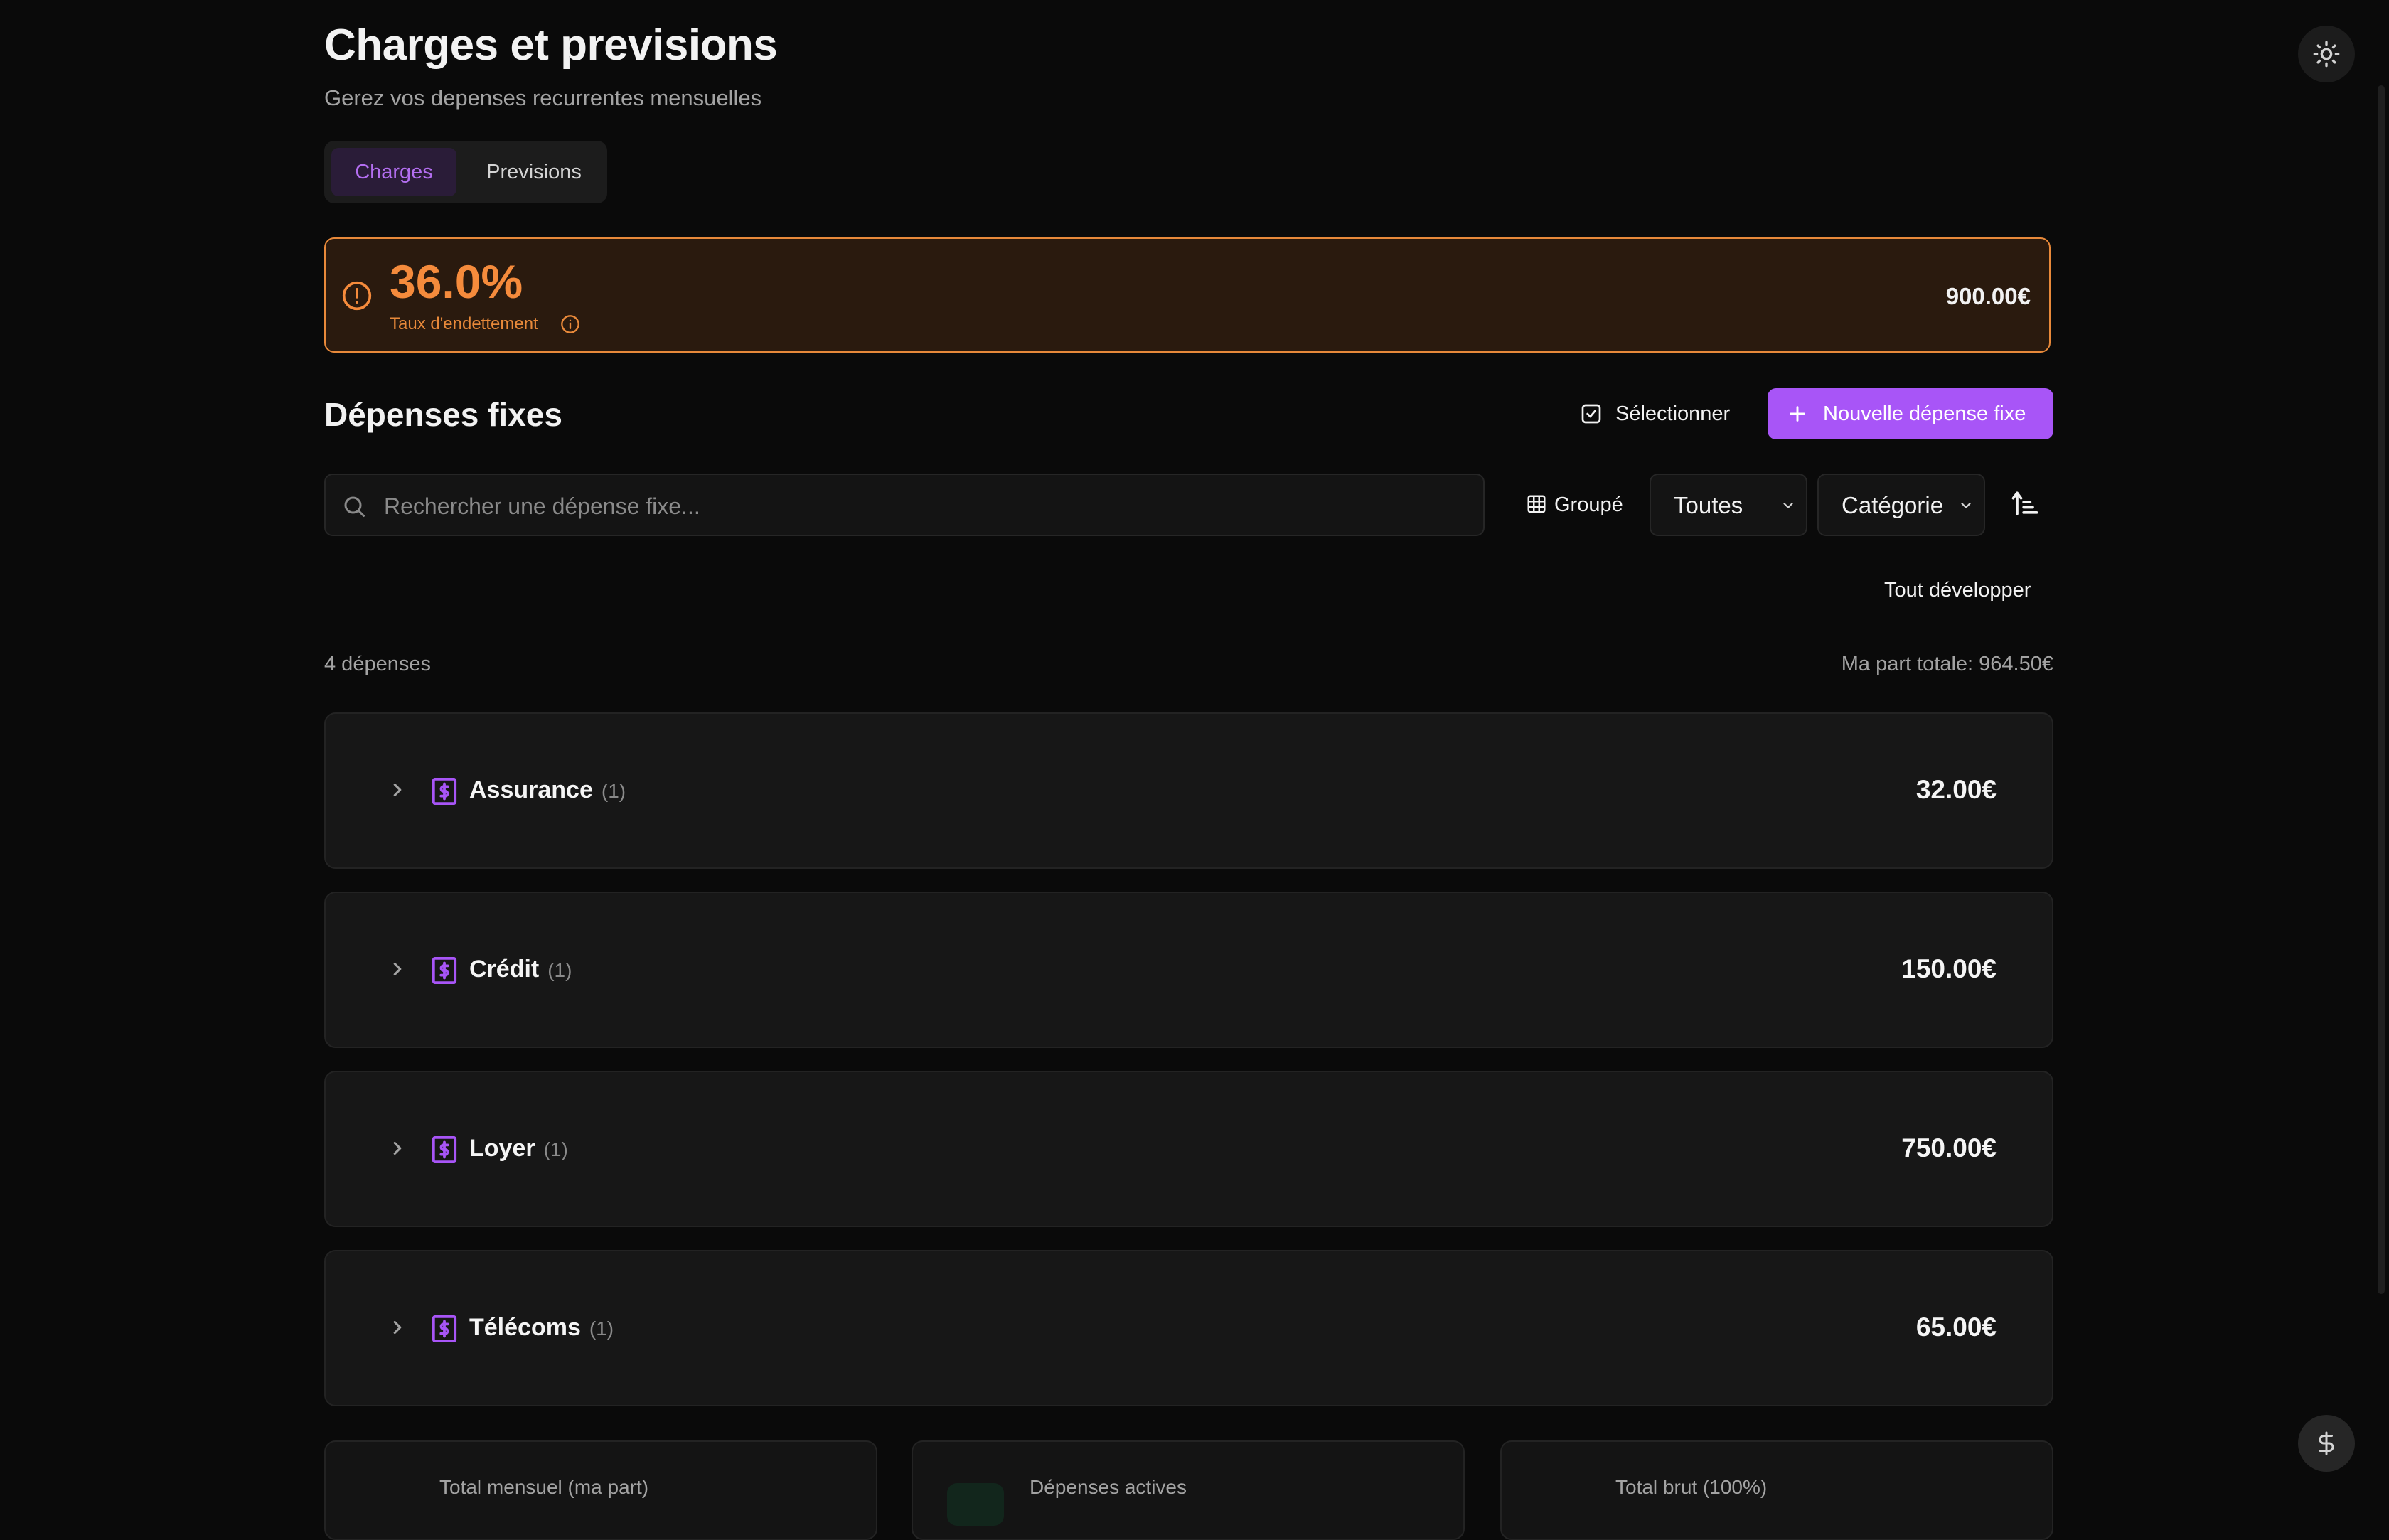 This screenshot has height=1540, width=2389. I want to click on stat-label: Total brut (100%), so click(1691, 1487).